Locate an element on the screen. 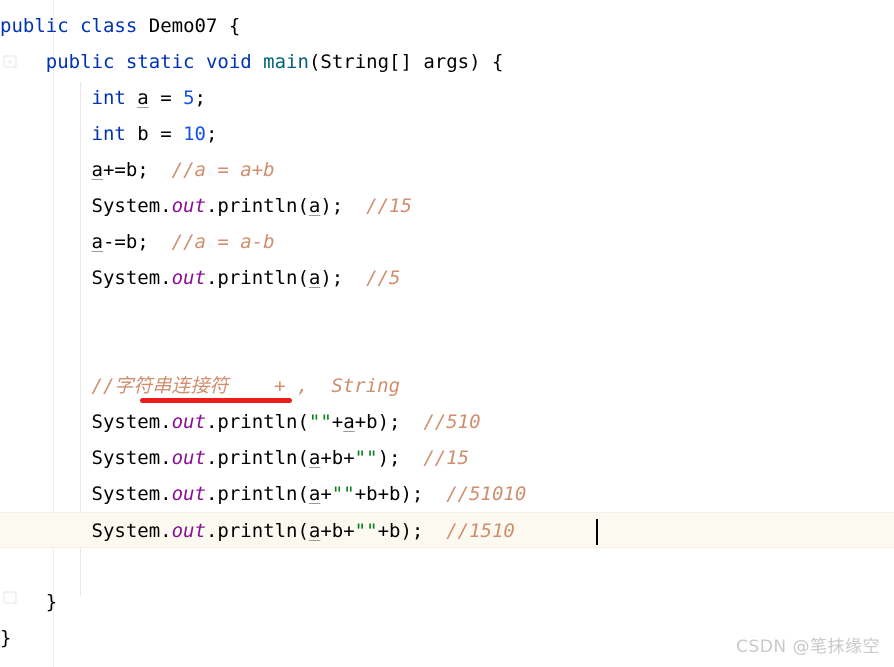 Image resolution: width=894 pixels, height=667 pixels. code-line: a+=b; //a = a+b is located at coordinates (447, 170).